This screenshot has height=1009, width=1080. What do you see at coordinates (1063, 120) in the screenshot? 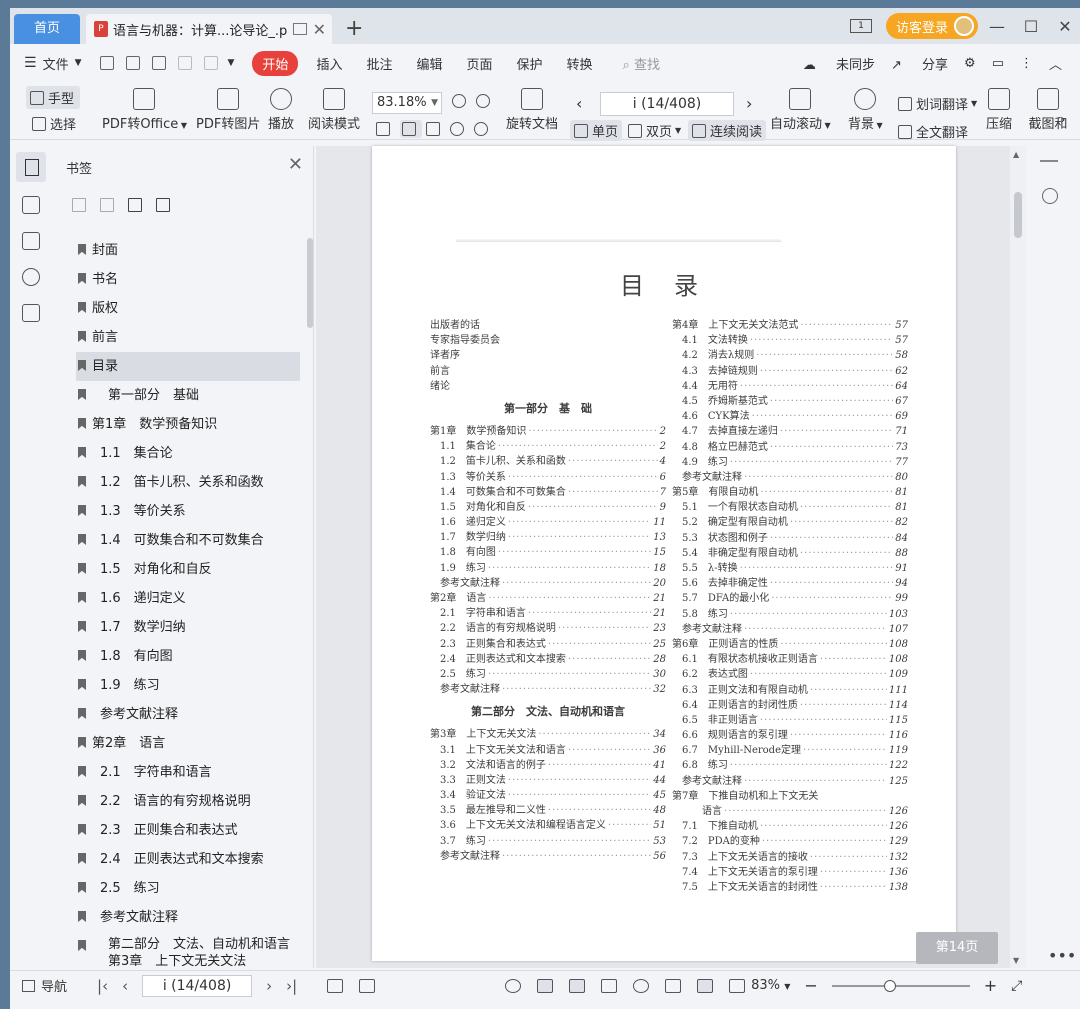
I see `ribbon-scroll-right: ›` at bounding box center [1063, 120].